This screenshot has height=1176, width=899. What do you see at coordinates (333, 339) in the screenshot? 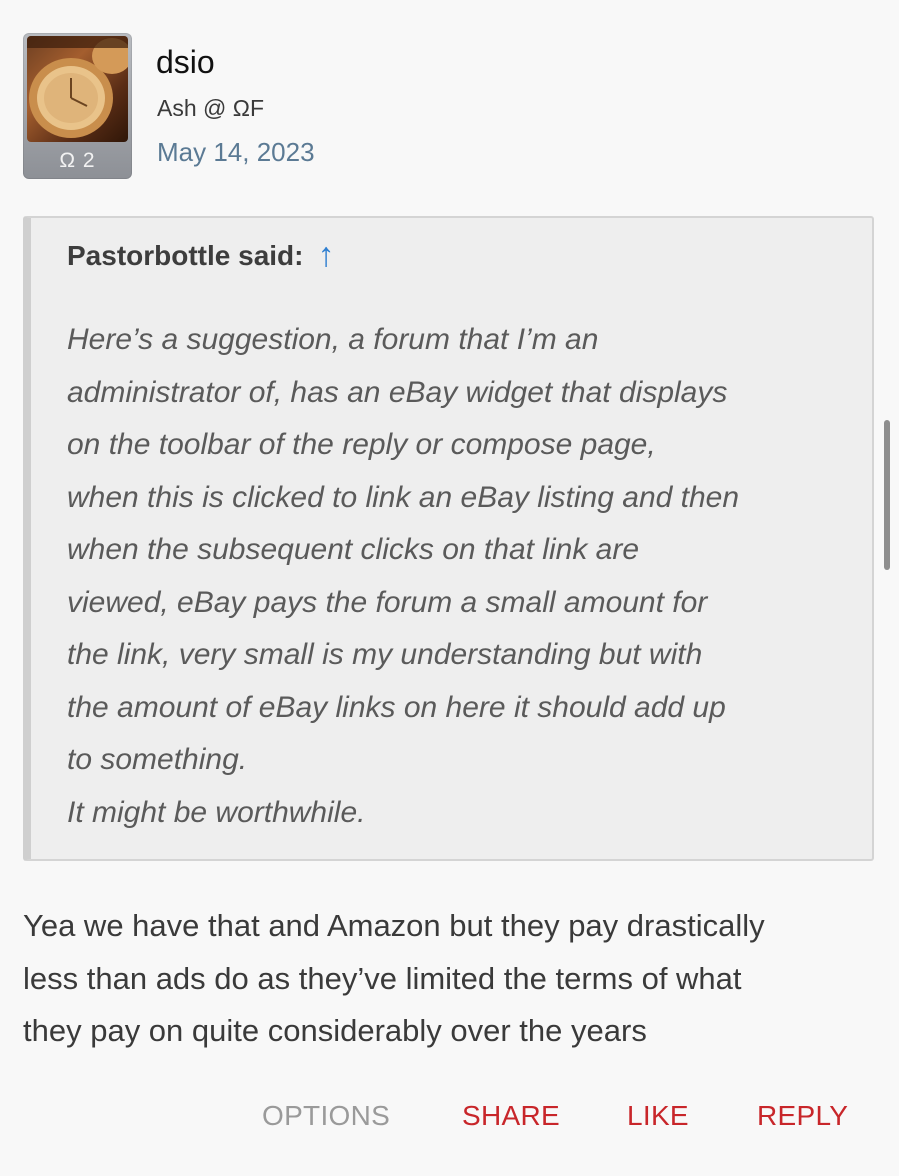
I see `quote-line: Here’s a suggestion, a forum that I’m an` at bounding box center [333, 339].